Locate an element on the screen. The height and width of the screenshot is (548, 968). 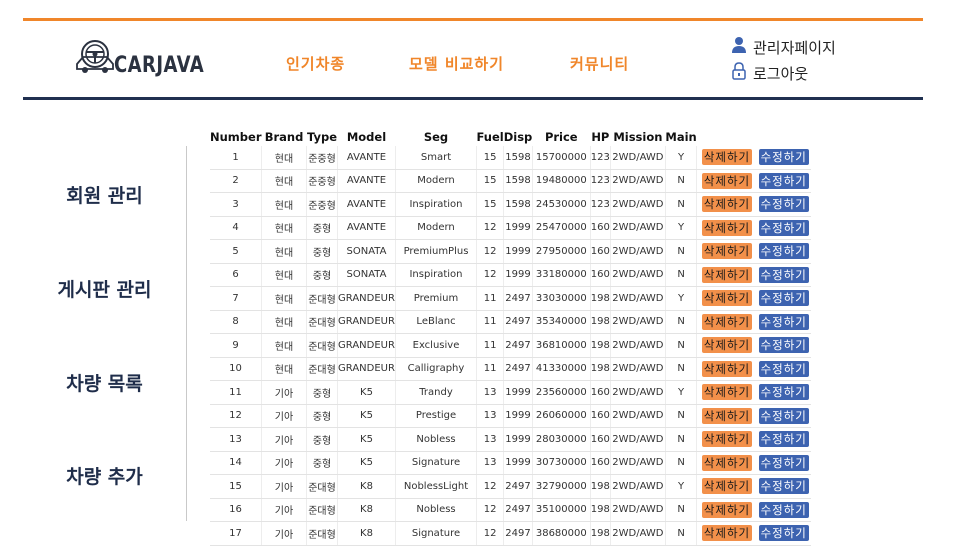
admin-page-label: 관리자페이지 is located at coordinates (794, 47).